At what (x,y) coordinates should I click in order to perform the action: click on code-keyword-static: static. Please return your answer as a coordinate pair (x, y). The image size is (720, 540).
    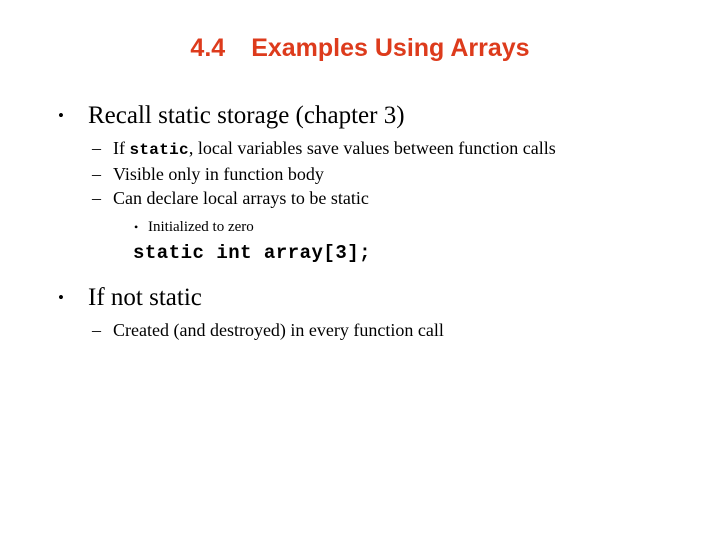
    Looking at the image, I should click on (159, 150).